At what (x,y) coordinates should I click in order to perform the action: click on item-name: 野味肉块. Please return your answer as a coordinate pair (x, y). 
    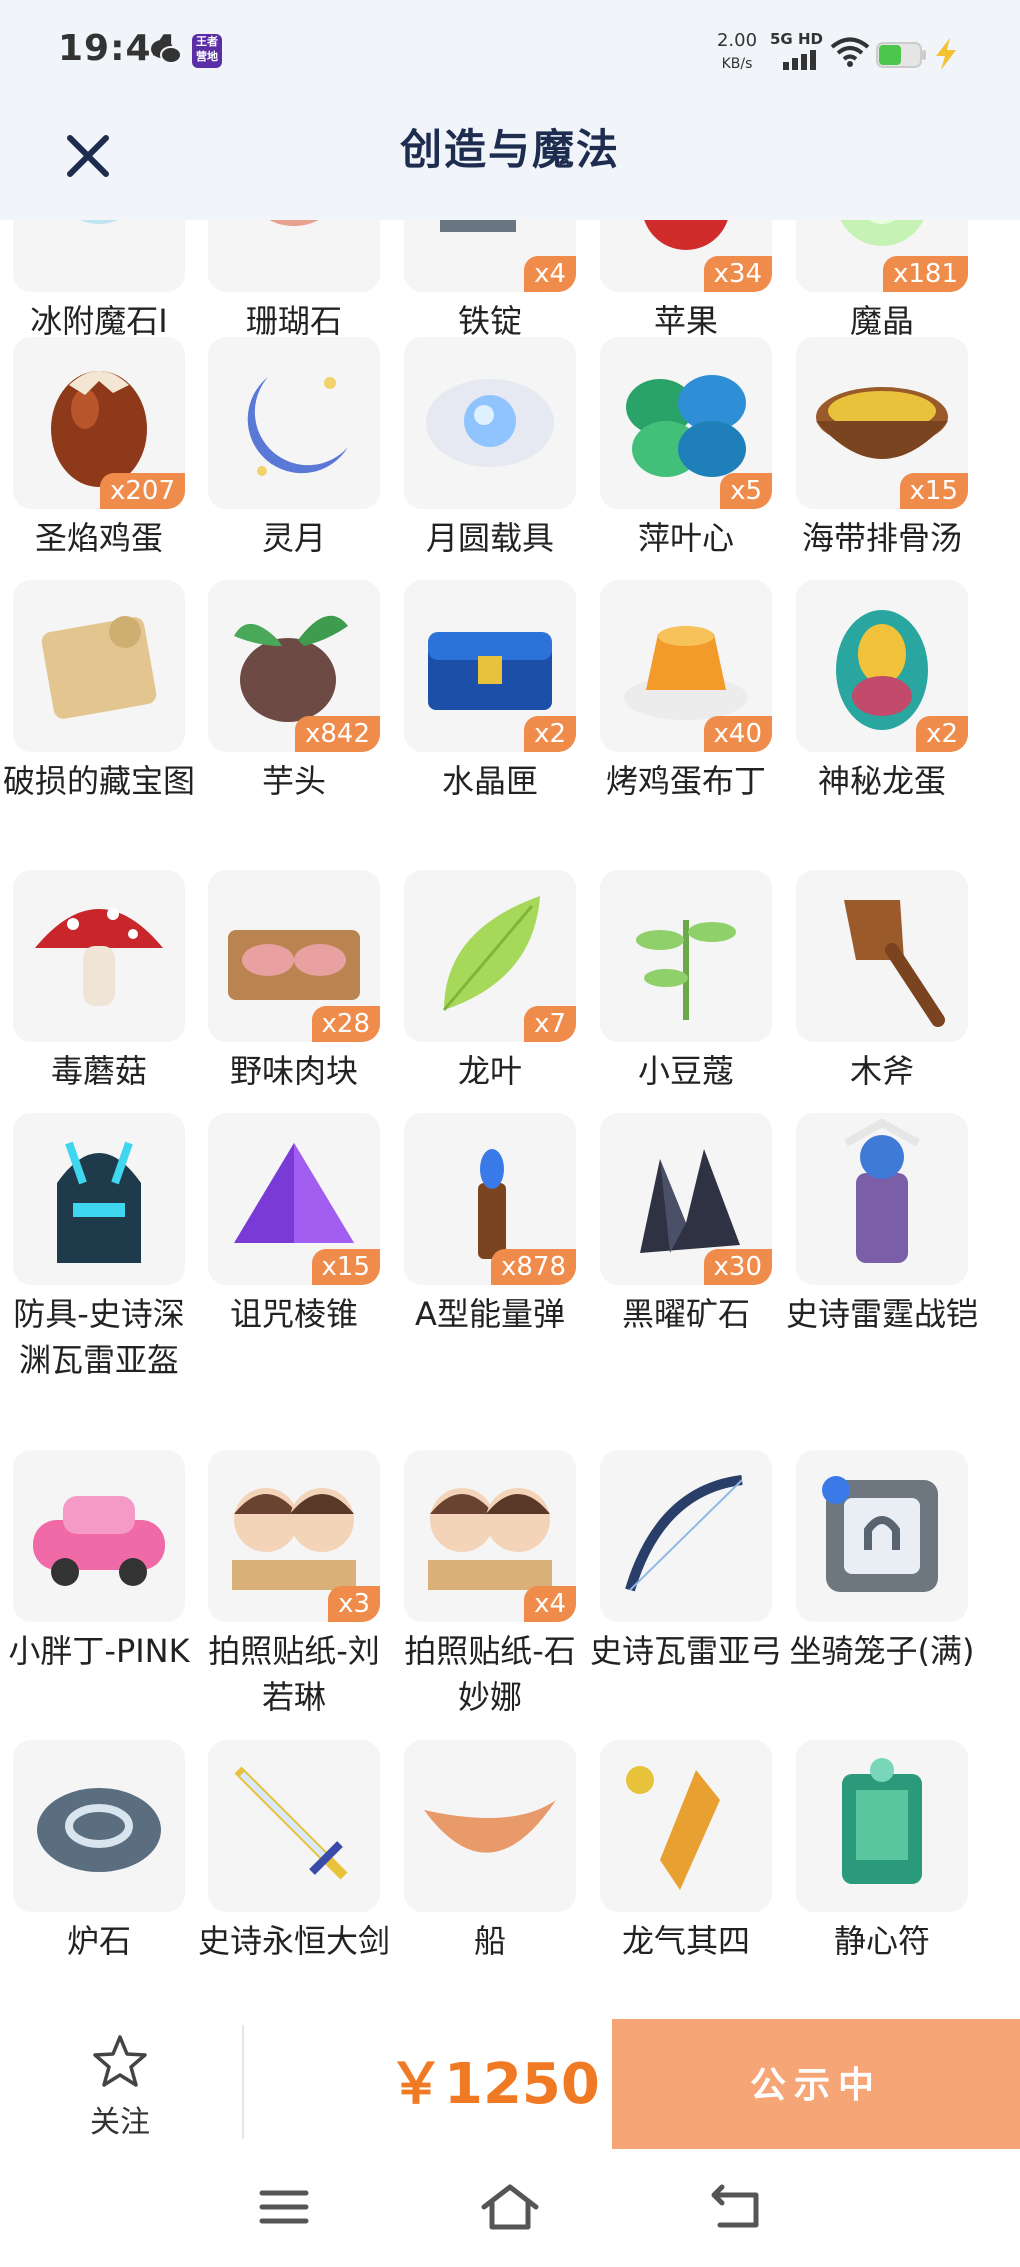
    Looking at the image, I should click on (293, 1071).